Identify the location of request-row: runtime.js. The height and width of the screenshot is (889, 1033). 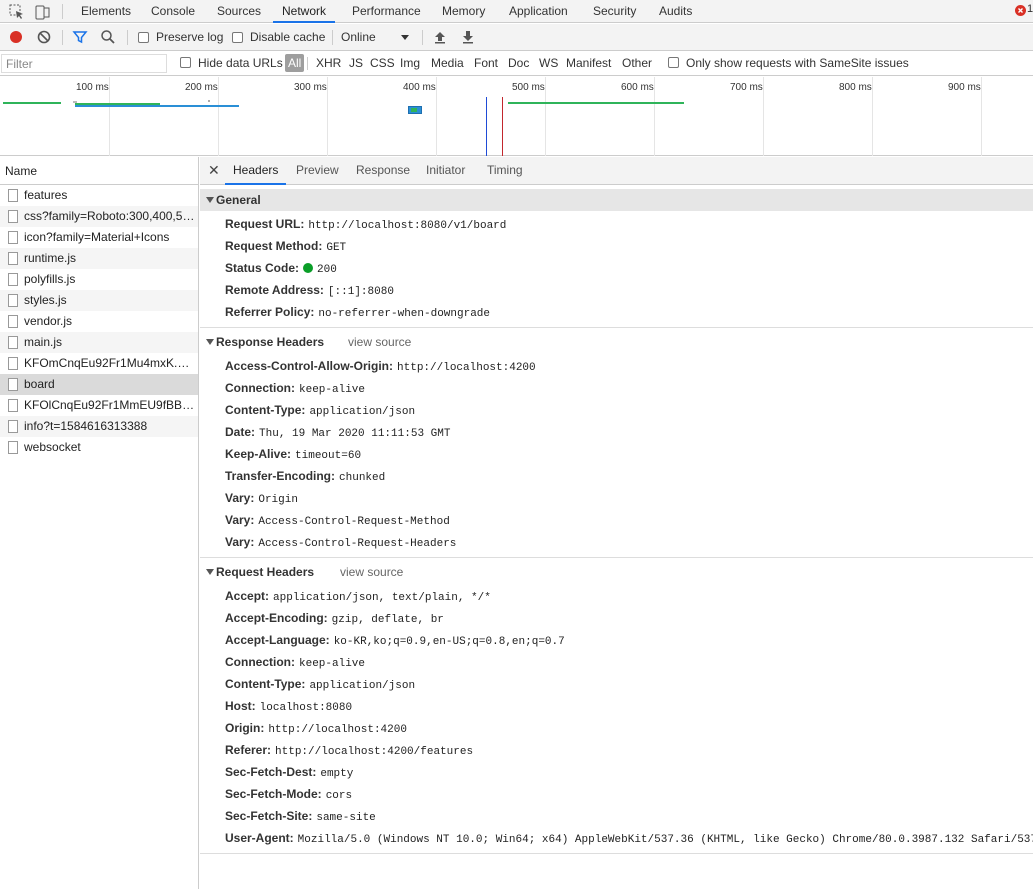
(99, 258).